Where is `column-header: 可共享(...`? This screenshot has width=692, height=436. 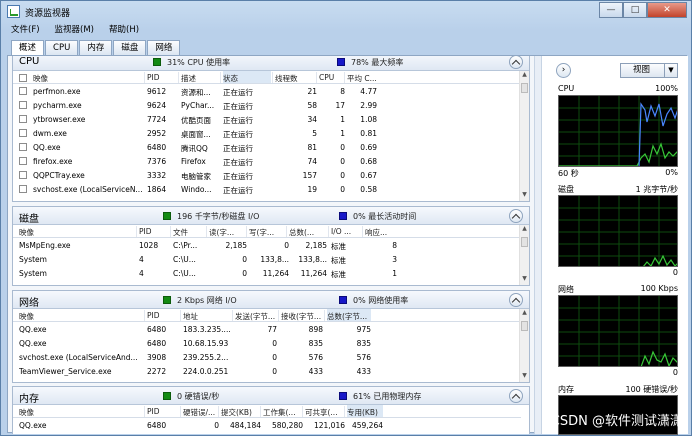
column-header: 可共享(... is located at coordinates (325, 412).